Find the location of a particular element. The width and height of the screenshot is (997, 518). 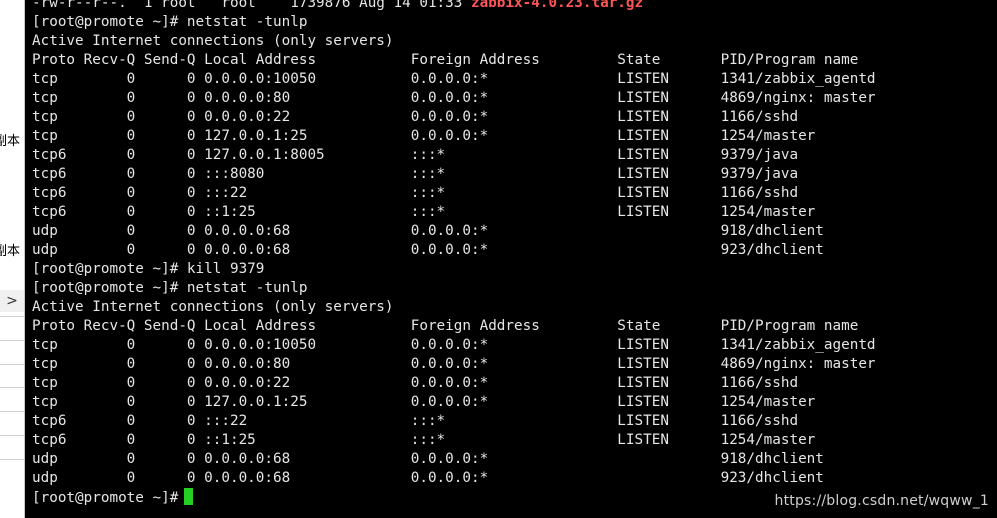

chevron-right-icon: > is located at coordinates (12, 301).